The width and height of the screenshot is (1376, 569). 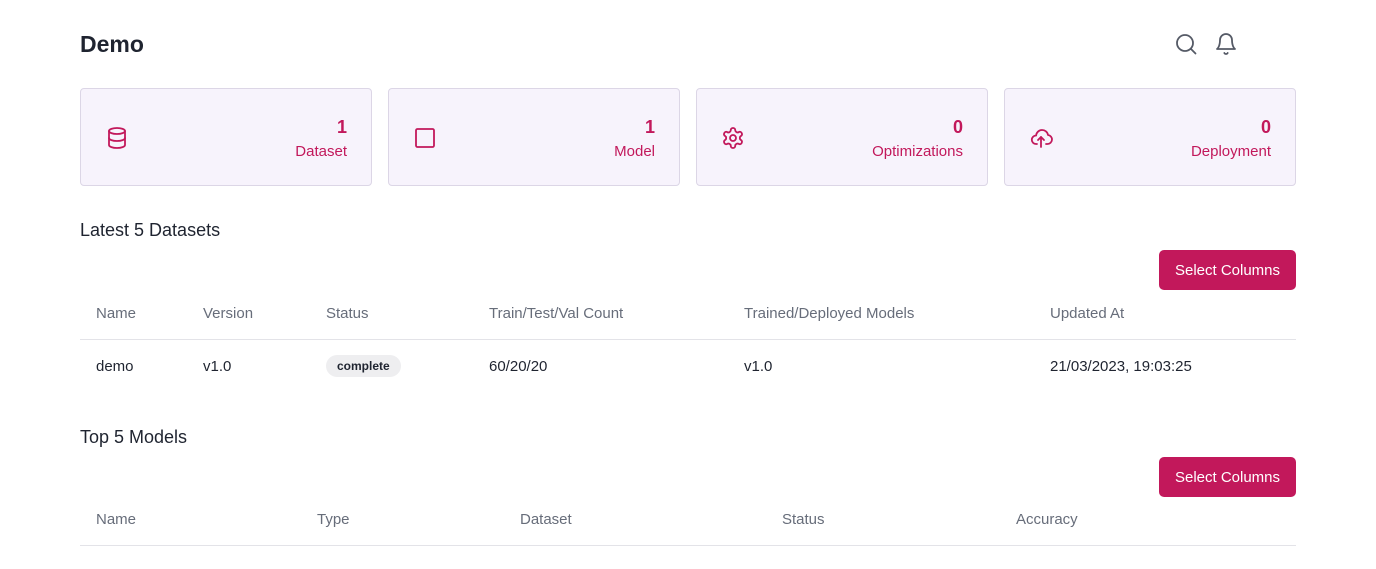 What do you see at coordinates (134, 437) in the screenshot?
I see `models-section-title: Top 5 Models` at bounding box center [134, 437].